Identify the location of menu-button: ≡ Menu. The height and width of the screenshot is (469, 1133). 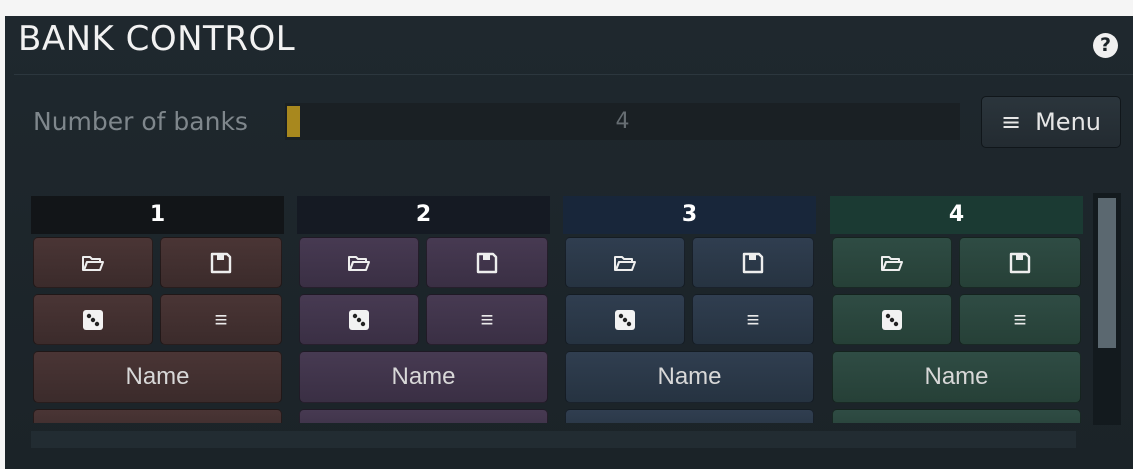
(1051, 122).